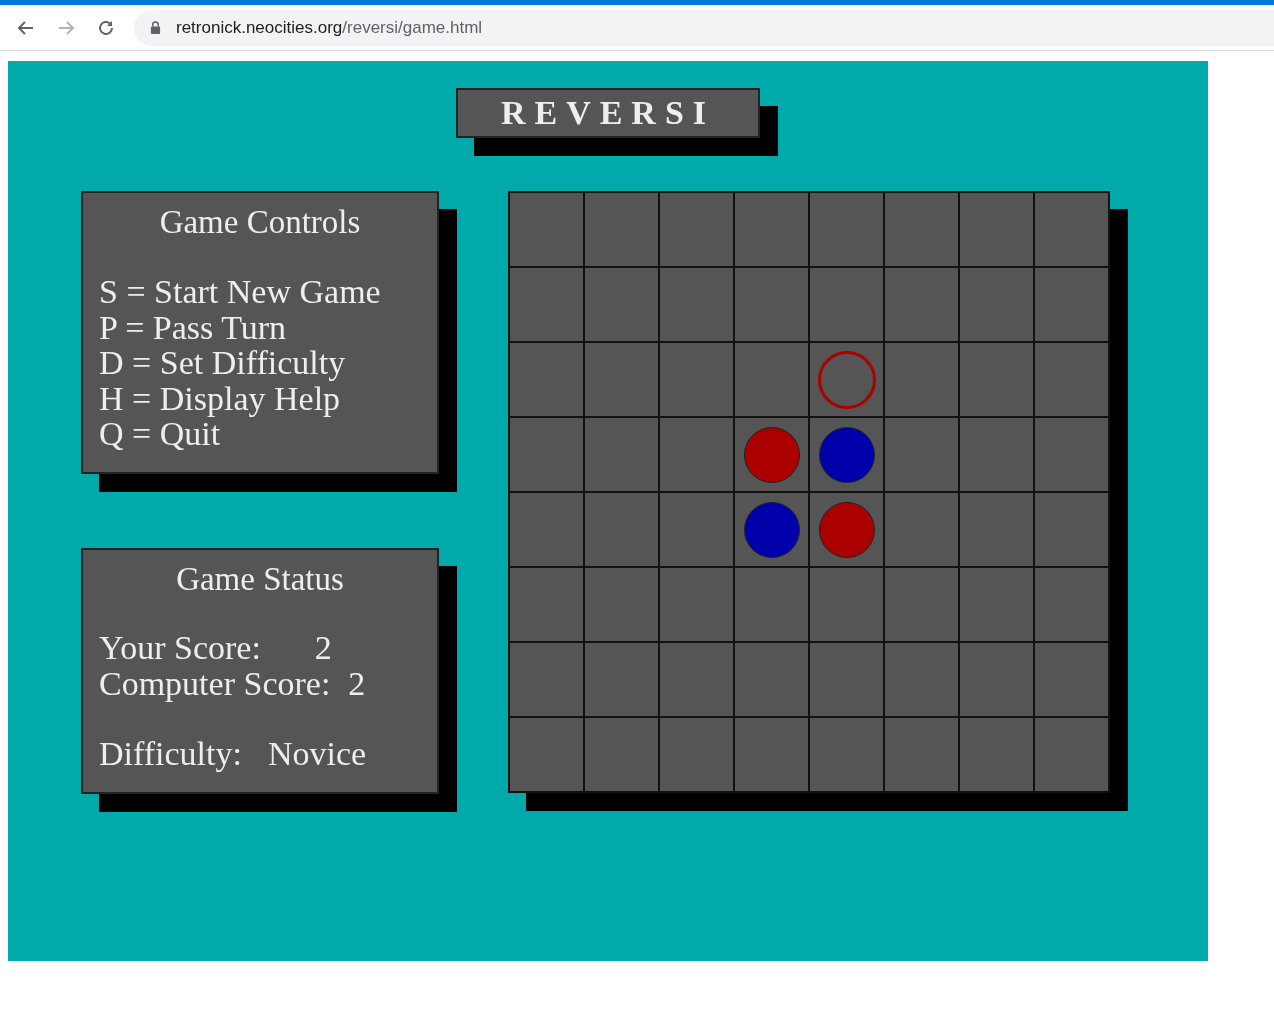  I want to click on control-key-line: S = Start New Game, so click(240, 292).